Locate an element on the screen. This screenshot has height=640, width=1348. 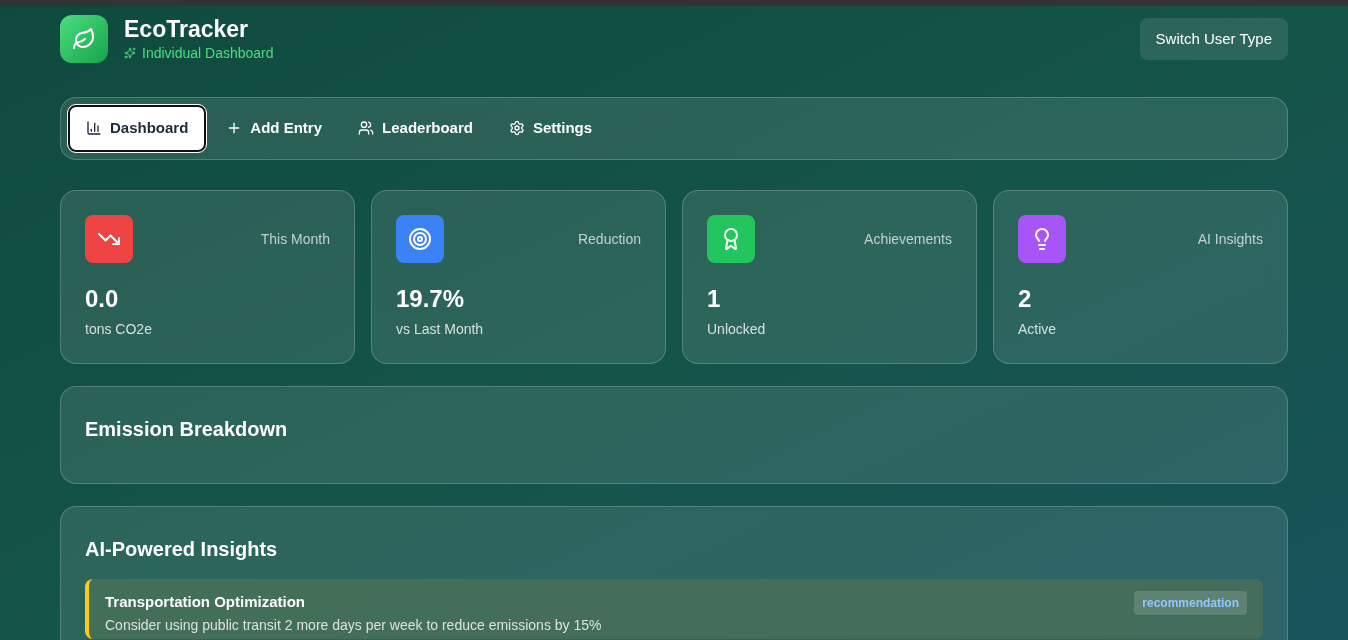
nav-tab: Settings is located at coordinates (550, 128).